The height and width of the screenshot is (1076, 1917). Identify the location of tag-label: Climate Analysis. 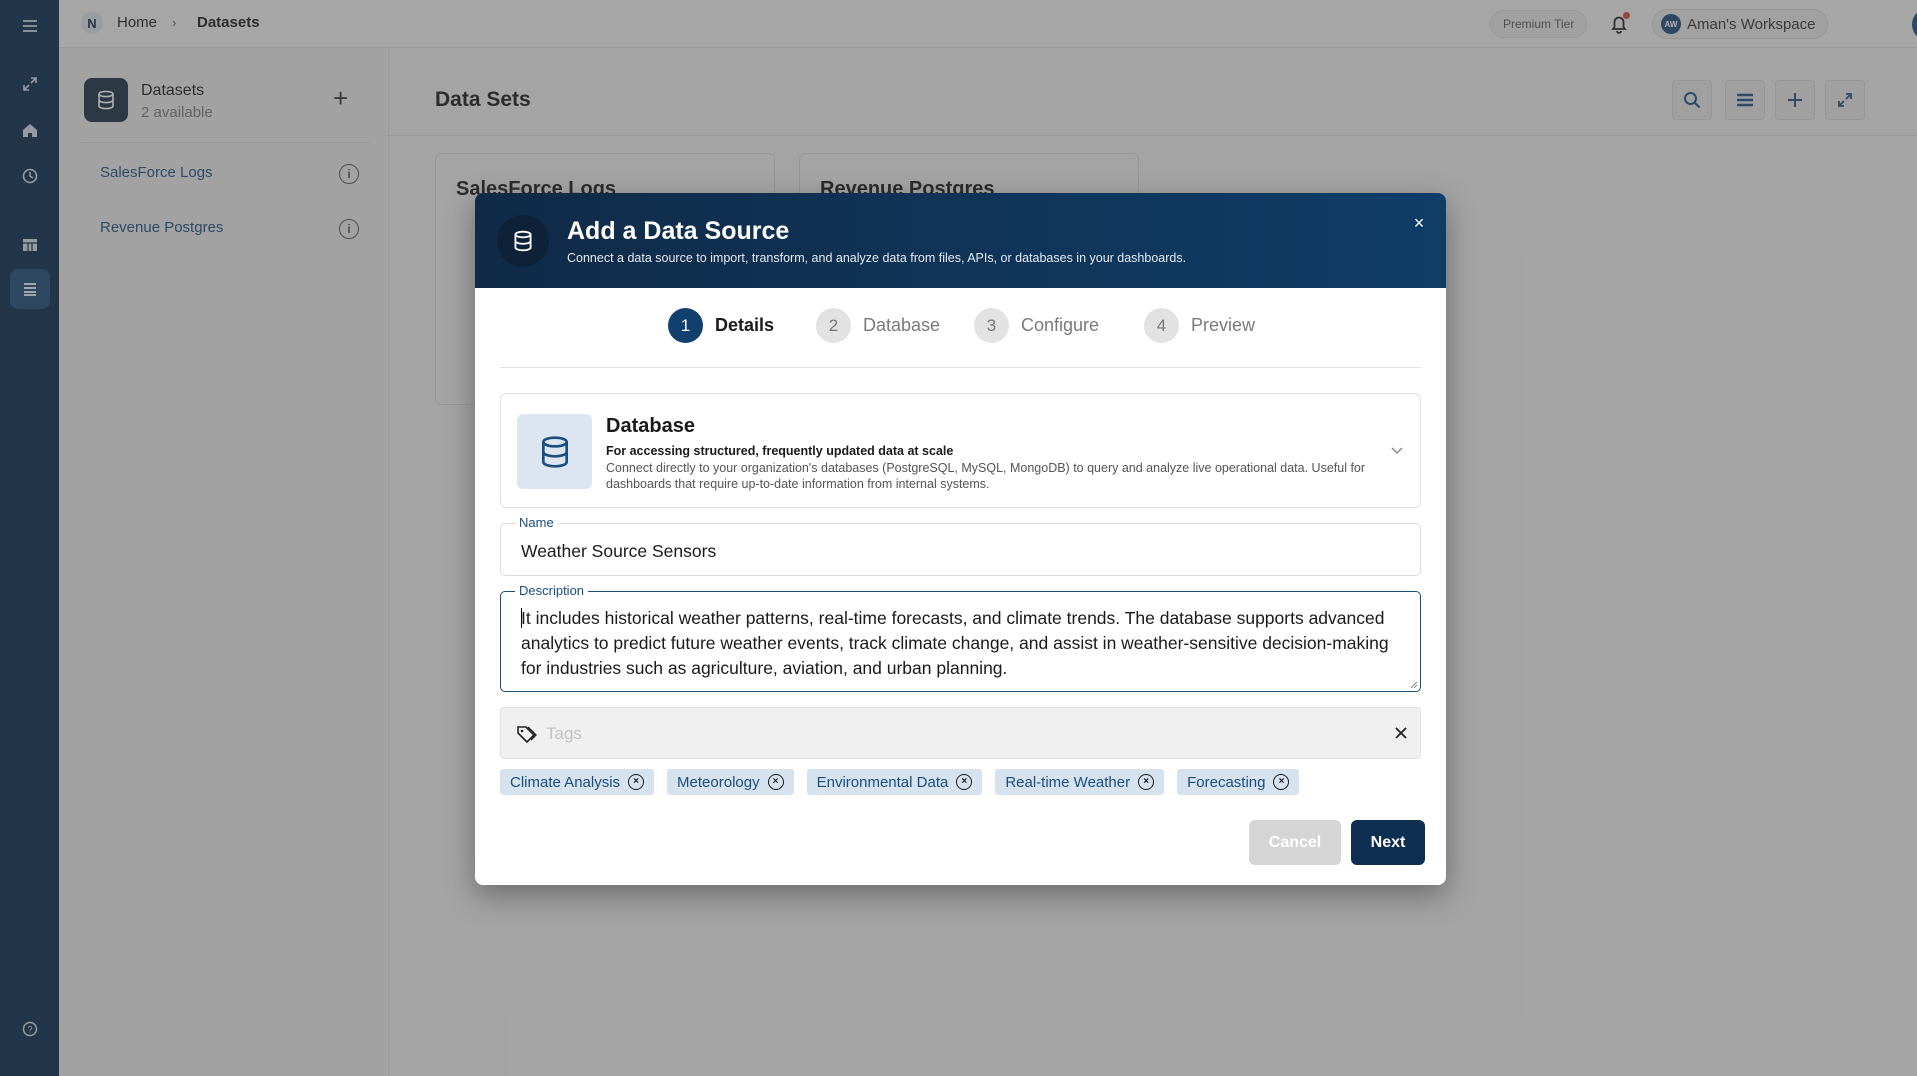
(565, 782).